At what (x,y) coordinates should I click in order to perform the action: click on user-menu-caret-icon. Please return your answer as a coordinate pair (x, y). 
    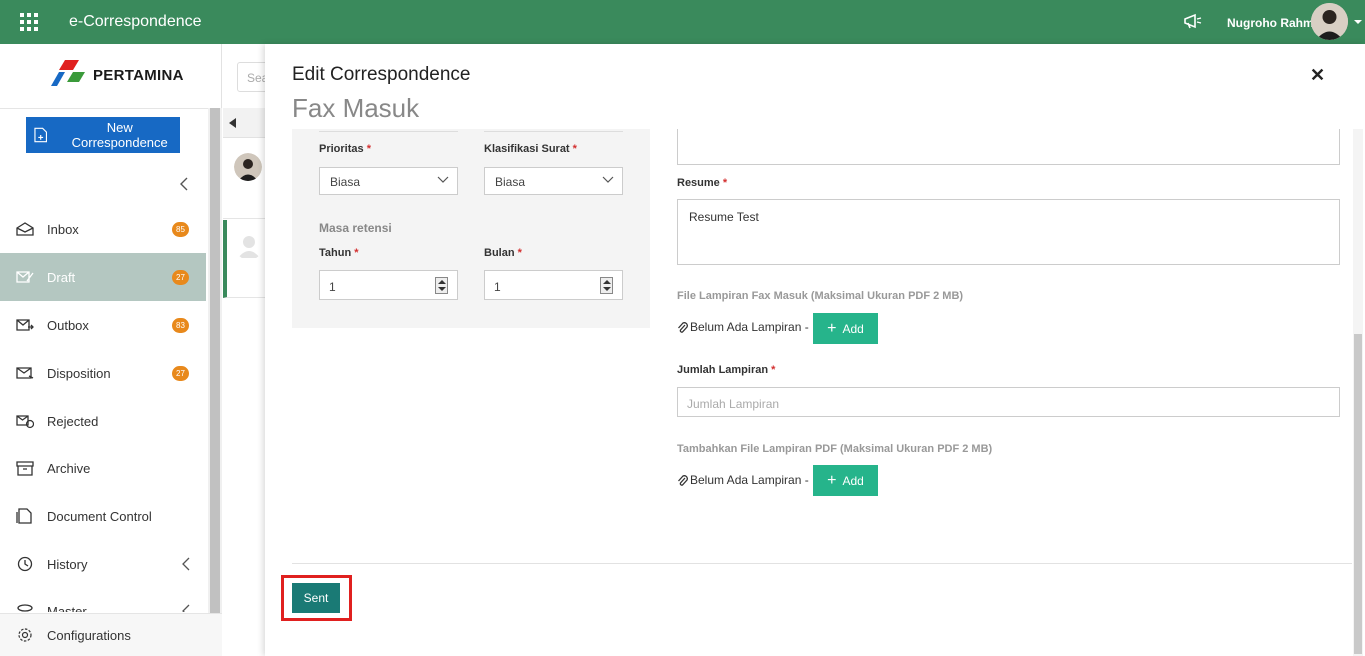
    Looking at the image, I should click on (1358, 22).